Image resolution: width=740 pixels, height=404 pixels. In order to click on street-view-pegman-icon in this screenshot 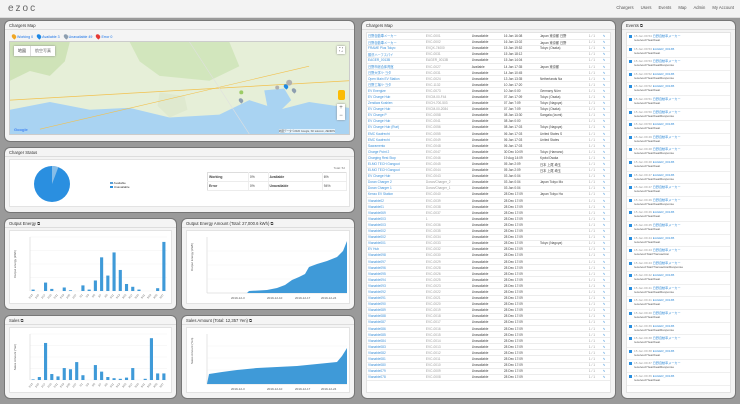, I will do `click(341, 95)`.